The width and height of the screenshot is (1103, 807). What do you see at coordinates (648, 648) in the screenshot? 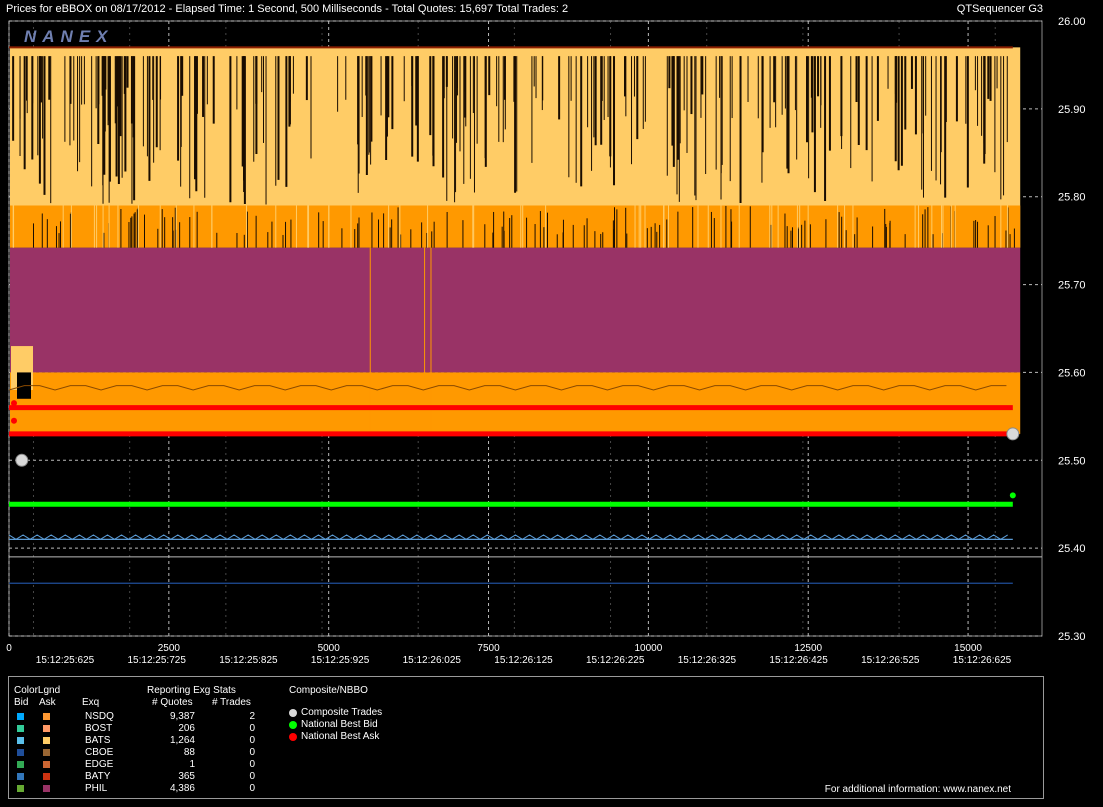
I see `x-tick-label: 10000` at bounding box center [648, 648].